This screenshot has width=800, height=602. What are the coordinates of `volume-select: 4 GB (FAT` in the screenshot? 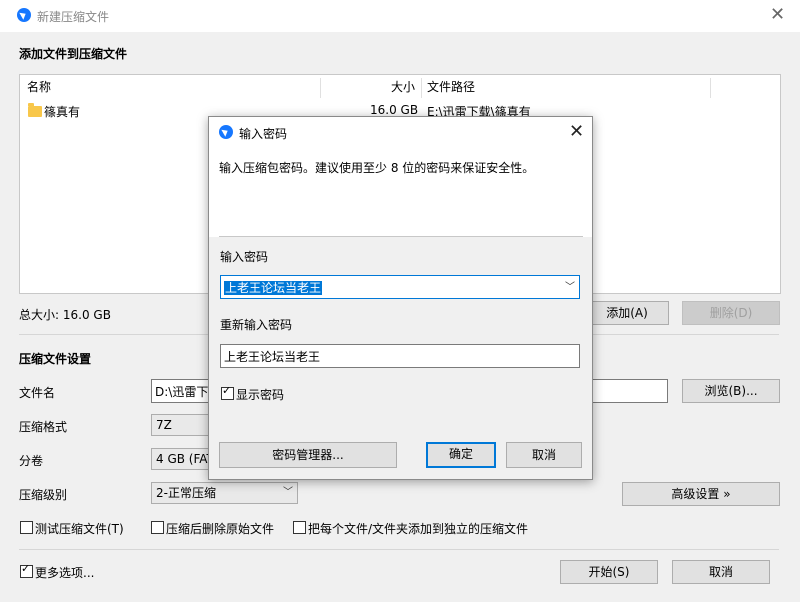 It's located at (181, 459).